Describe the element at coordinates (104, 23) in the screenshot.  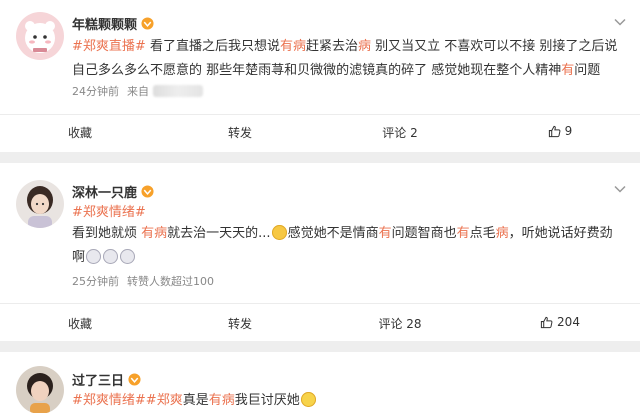
I see `username-text: 年糕颗颗颗` at that location.